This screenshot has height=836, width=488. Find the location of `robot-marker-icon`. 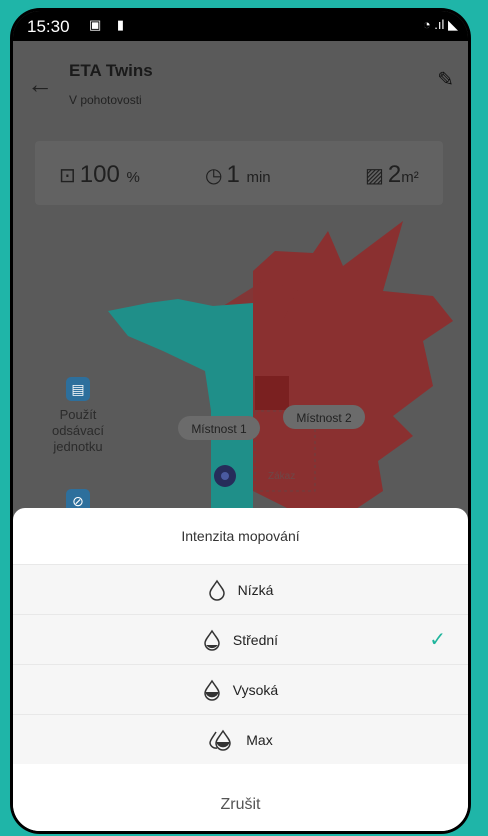

robot-marker-icon is located at coordinates (225, 476).